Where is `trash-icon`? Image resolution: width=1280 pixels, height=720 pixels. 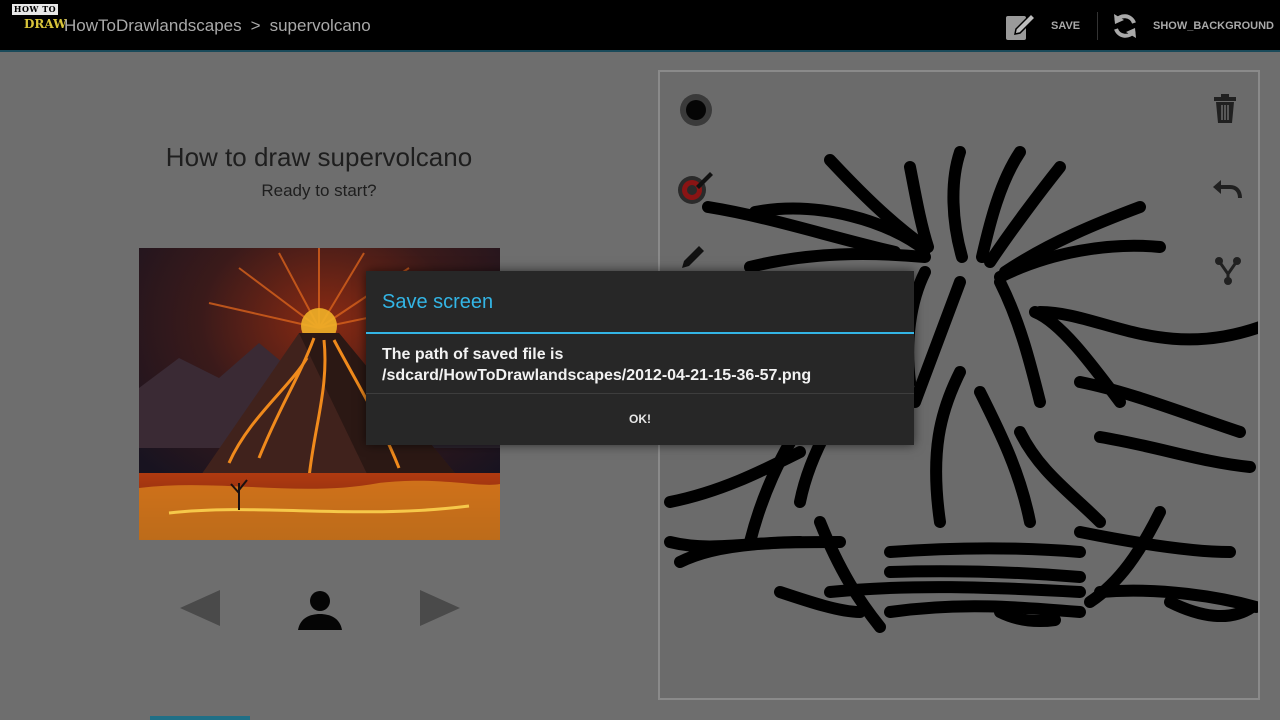 trash-icon is located at coordinates (1225, 108).